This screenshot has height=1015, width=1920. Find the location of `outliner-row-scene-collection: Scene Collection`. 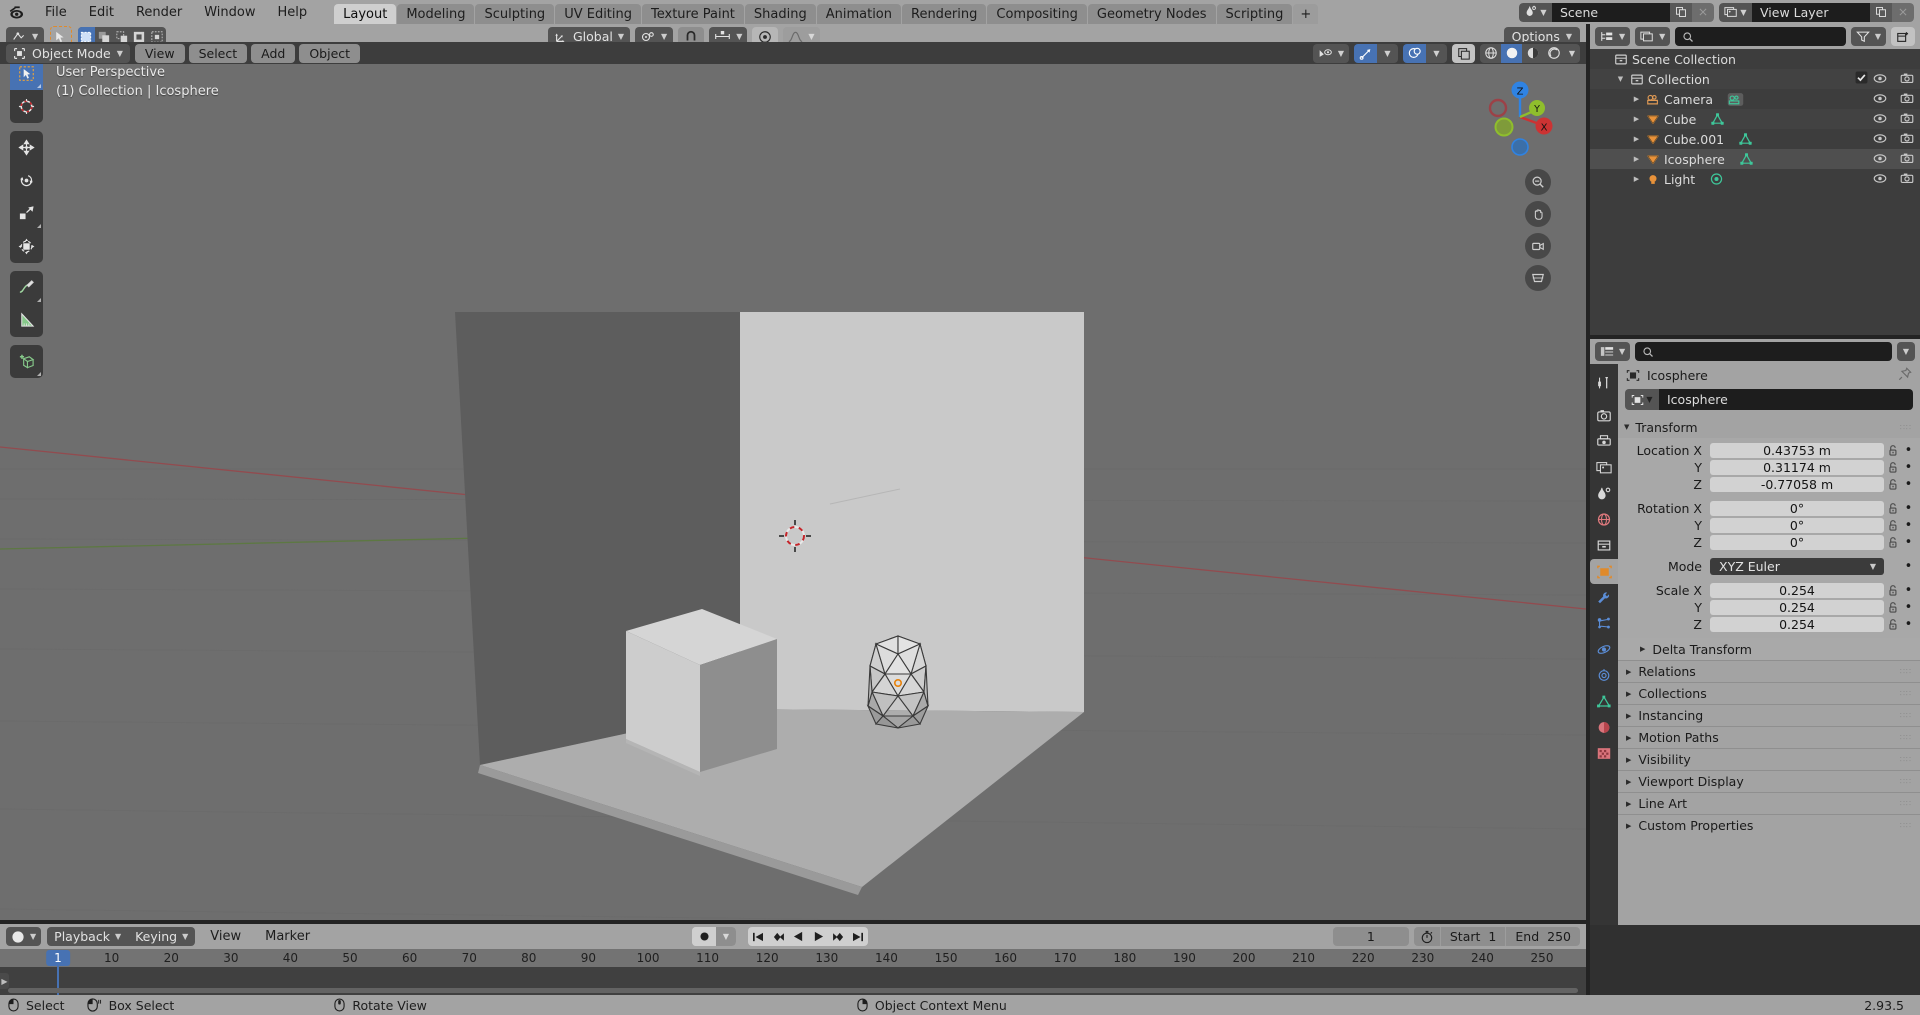

outliner-row-scene-collection: Scene Collection is located at coordinates (1755, 59).